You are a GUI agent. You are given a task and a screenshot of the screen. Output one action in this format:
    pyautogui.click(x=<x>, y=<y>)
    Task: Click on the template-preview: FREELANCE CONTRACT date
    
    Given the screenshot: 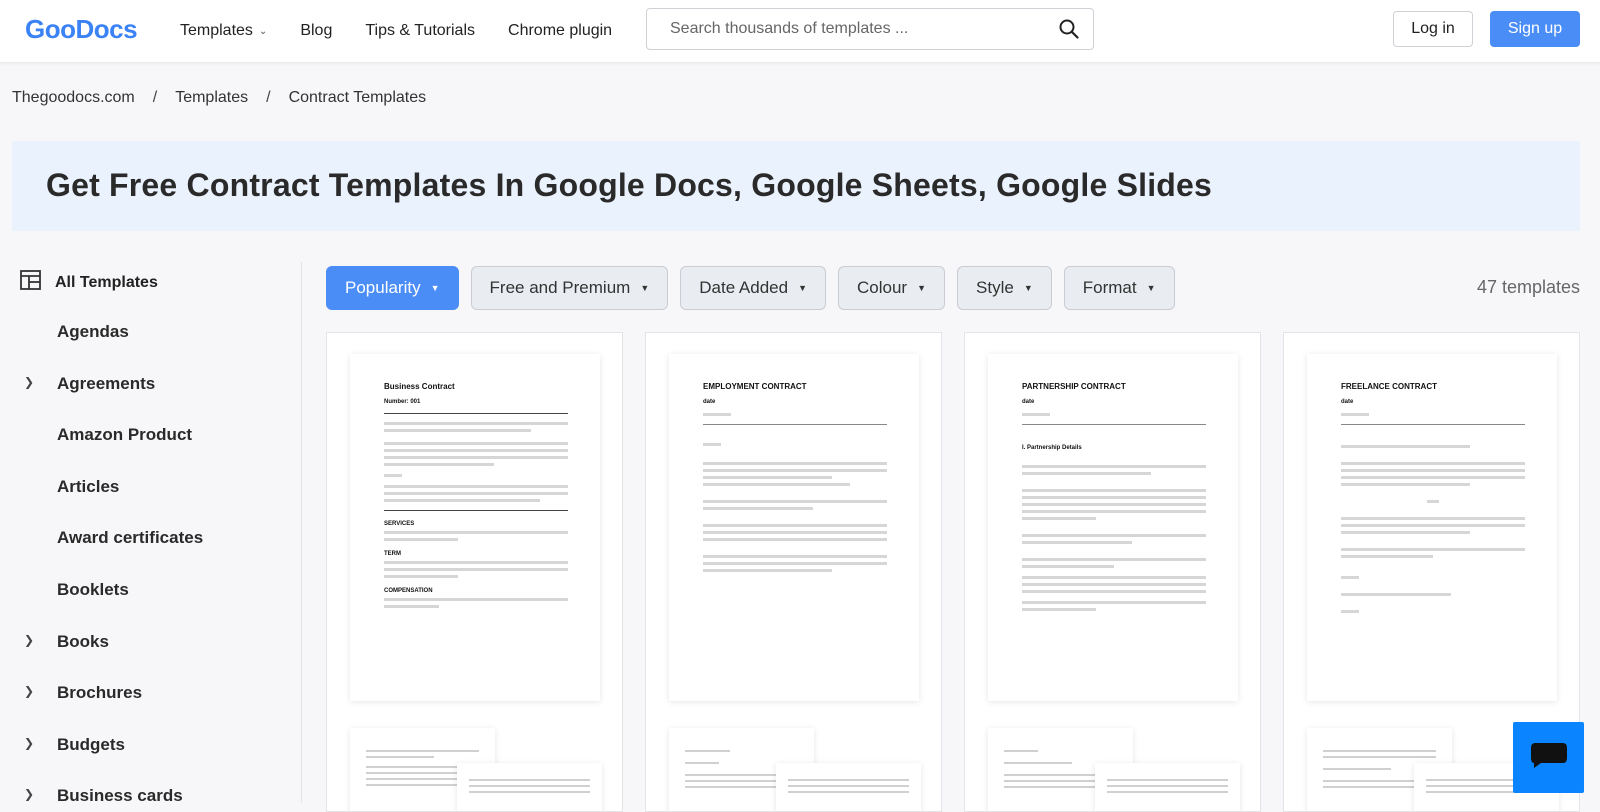 What is the action you would take?
    pyautogui.click(x=1432, y=527)
    